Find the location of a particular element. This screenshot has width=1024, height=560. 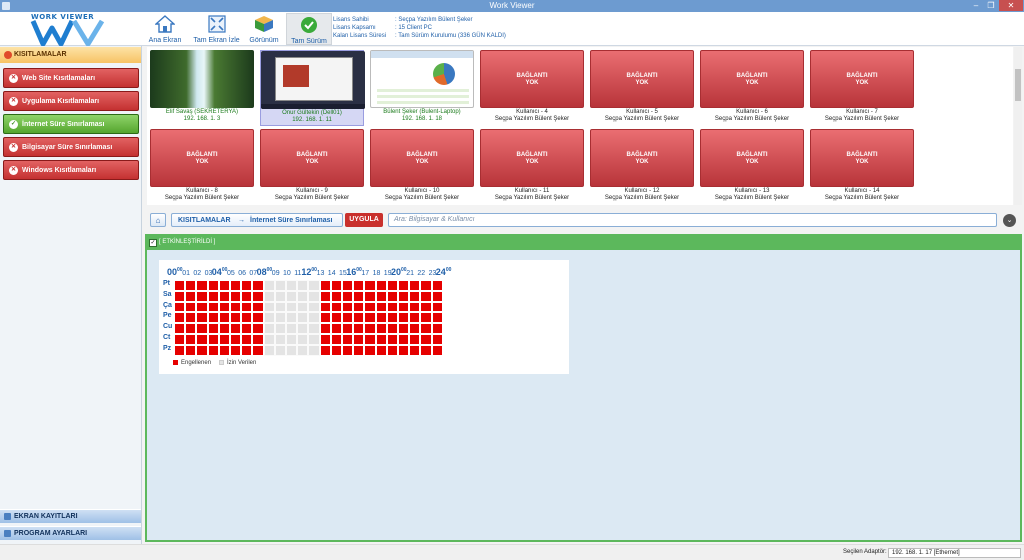

client-thumbnail: Elif Savaş (SEKRETERYA) 192. 168. 1. 3 is located at coordinates (202, 88).